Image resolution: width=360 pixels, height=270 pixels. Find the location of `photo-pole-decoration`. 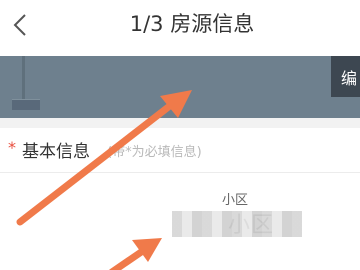

photo-pole-decoration is located at coordinates (23, 78).